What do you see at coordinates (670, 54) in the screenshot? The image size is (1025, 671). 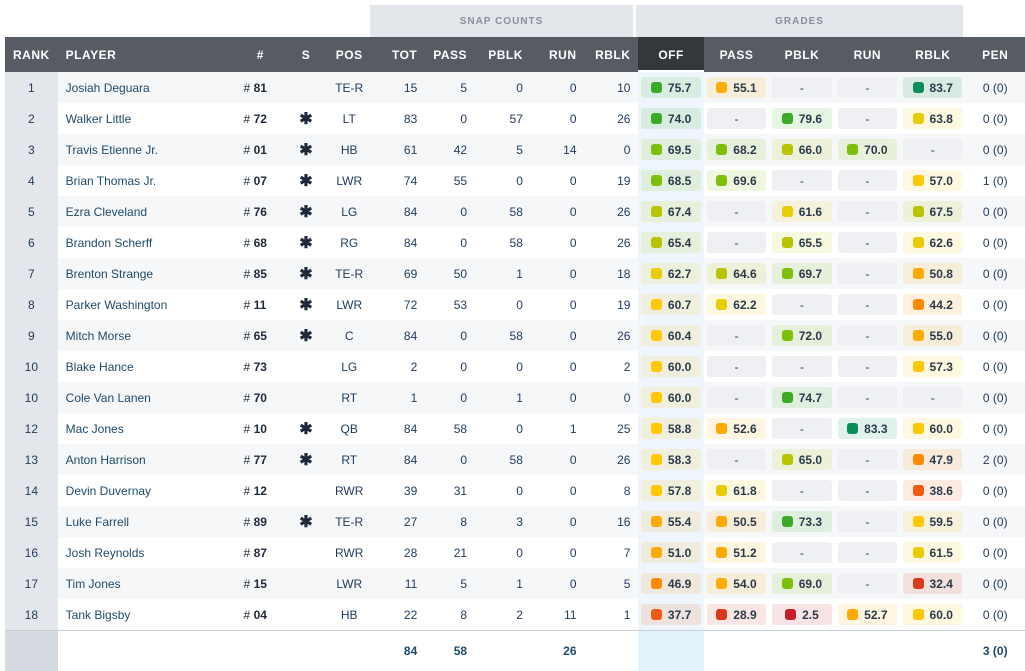 I see `col-header-off-grade: OFF` at bounding box center [670, 54].